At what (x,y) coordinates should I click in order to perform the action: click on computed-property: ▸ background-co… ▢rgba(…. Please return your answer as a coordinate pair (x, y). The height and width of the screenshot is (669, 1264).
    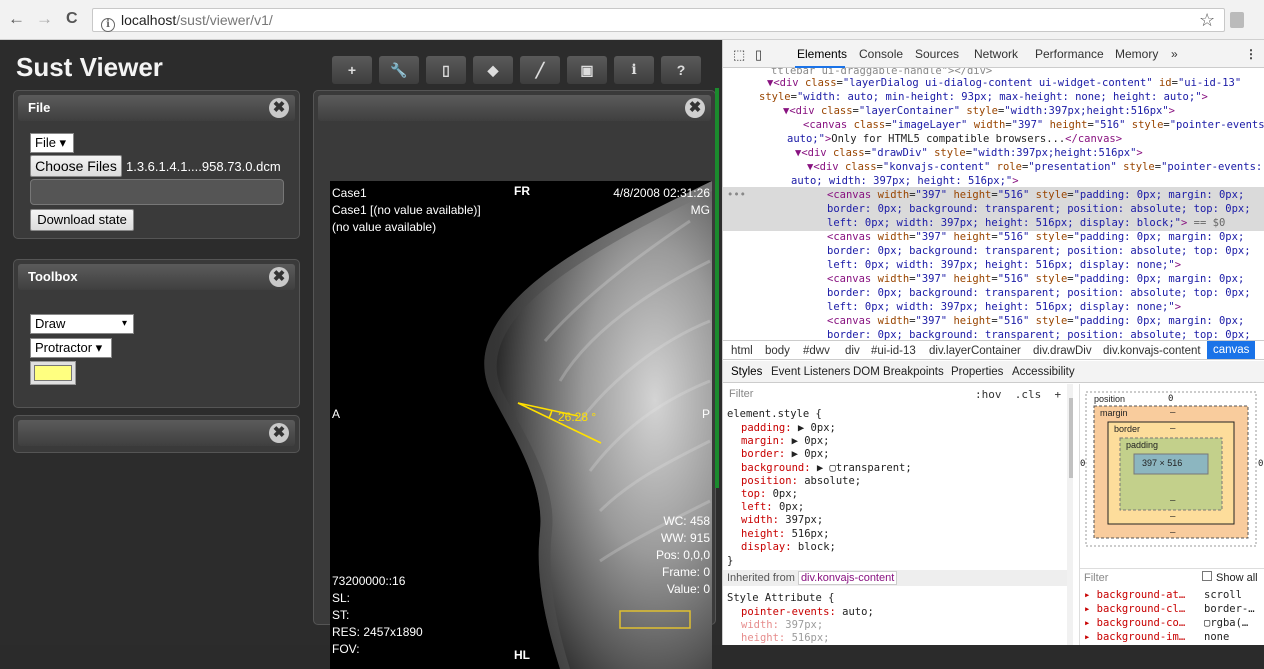
    Looking at the image, I should click on (1174, 623).